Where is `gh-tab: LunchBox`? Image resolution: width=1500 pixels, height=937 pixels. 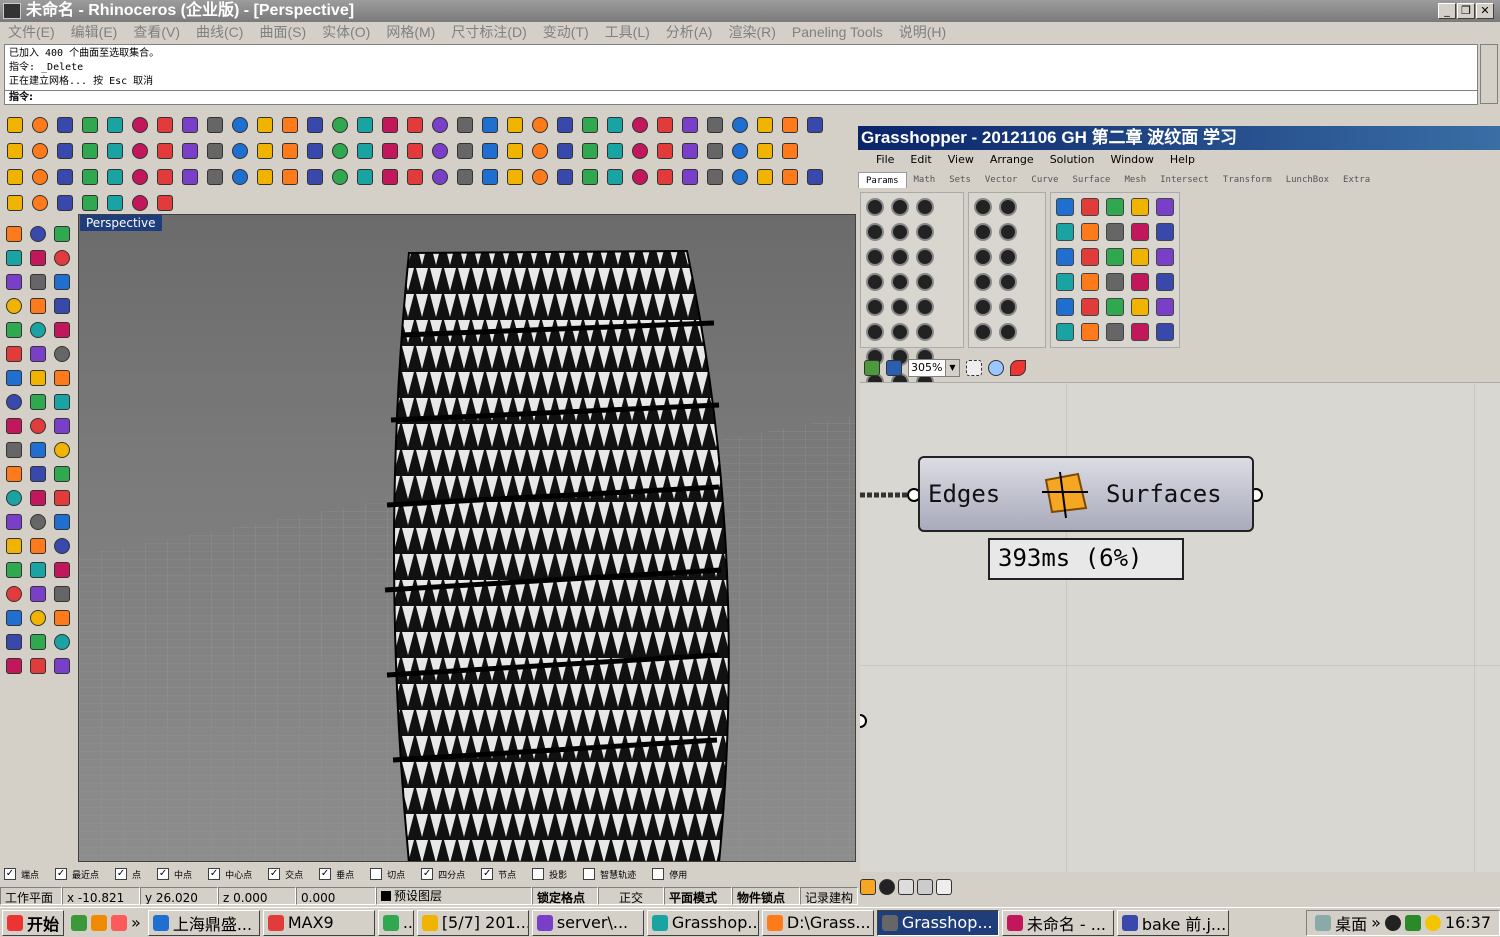 gh-tab: LunchBox is located at coordinates (1307, 180).